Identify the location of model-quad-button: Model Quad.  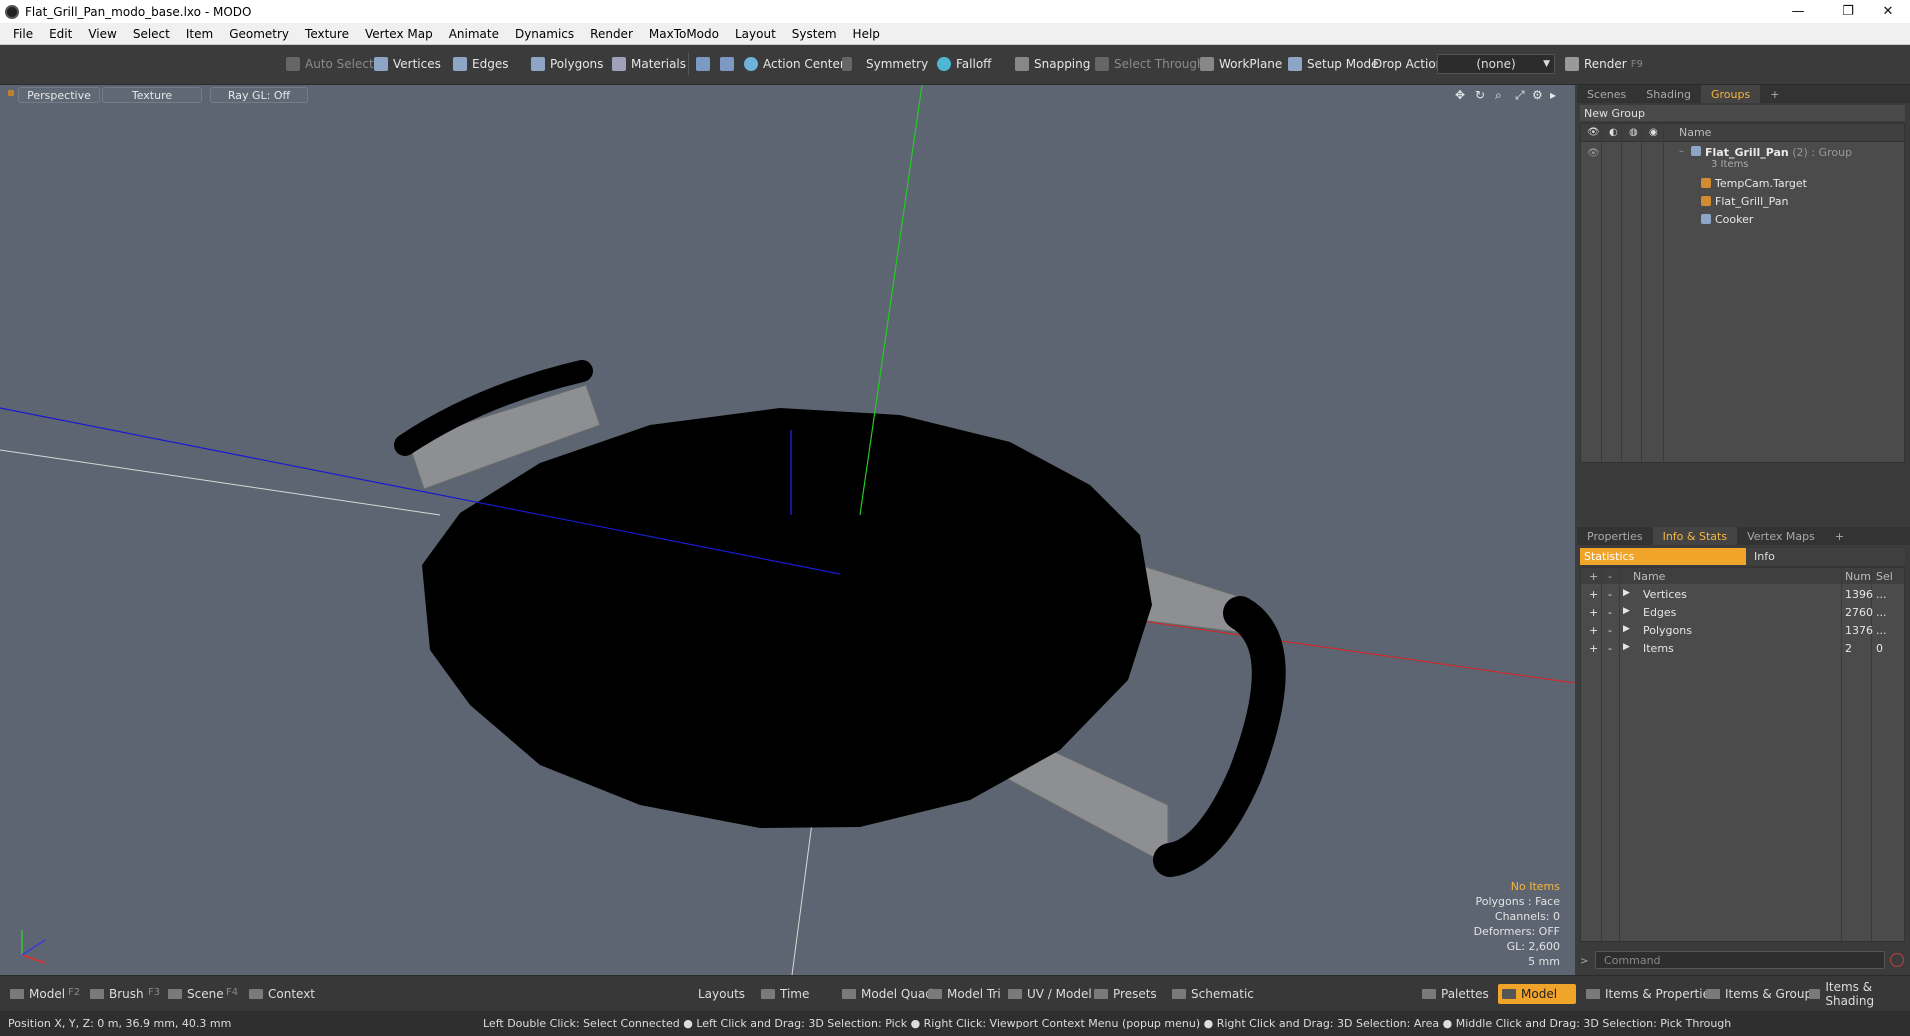
(887, 994).